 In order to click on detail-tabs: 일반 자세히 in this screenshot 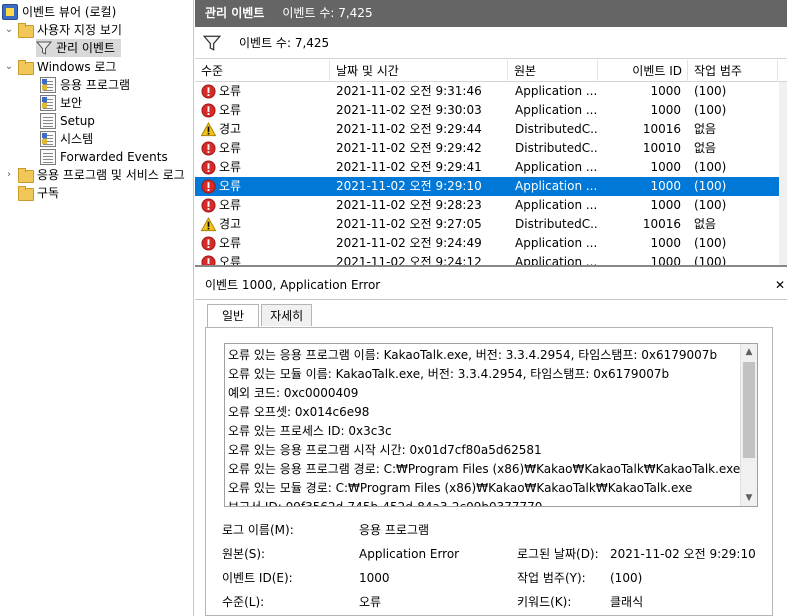, I will do `click(260, 316)`.